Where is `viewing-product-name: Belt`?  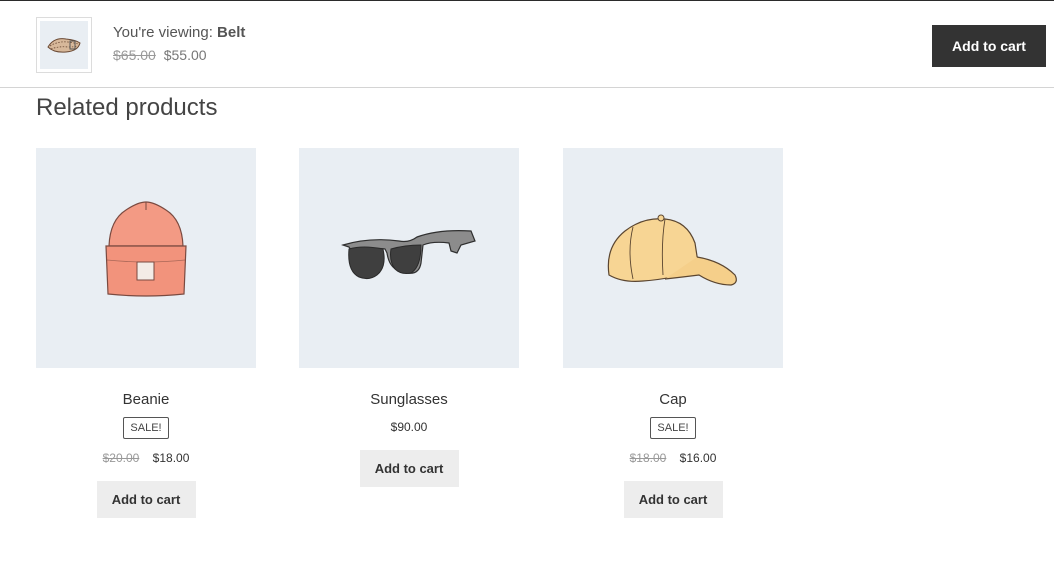
viewing-product-name: Belt is located at coordinates (231, 32).